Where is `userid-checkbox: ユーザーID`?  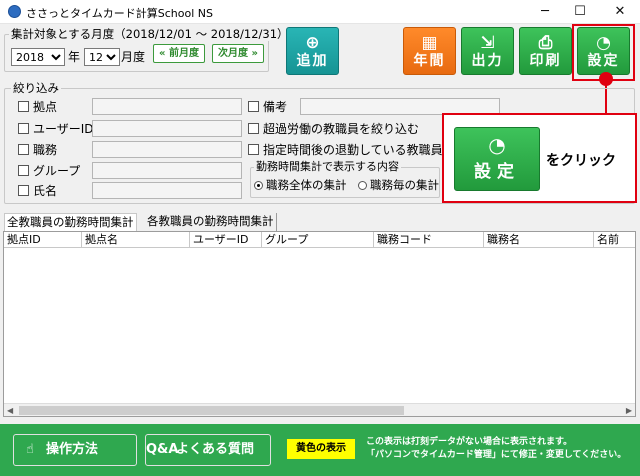
userid-checkbox: ユーザーID is located at coordinates (56, 129).